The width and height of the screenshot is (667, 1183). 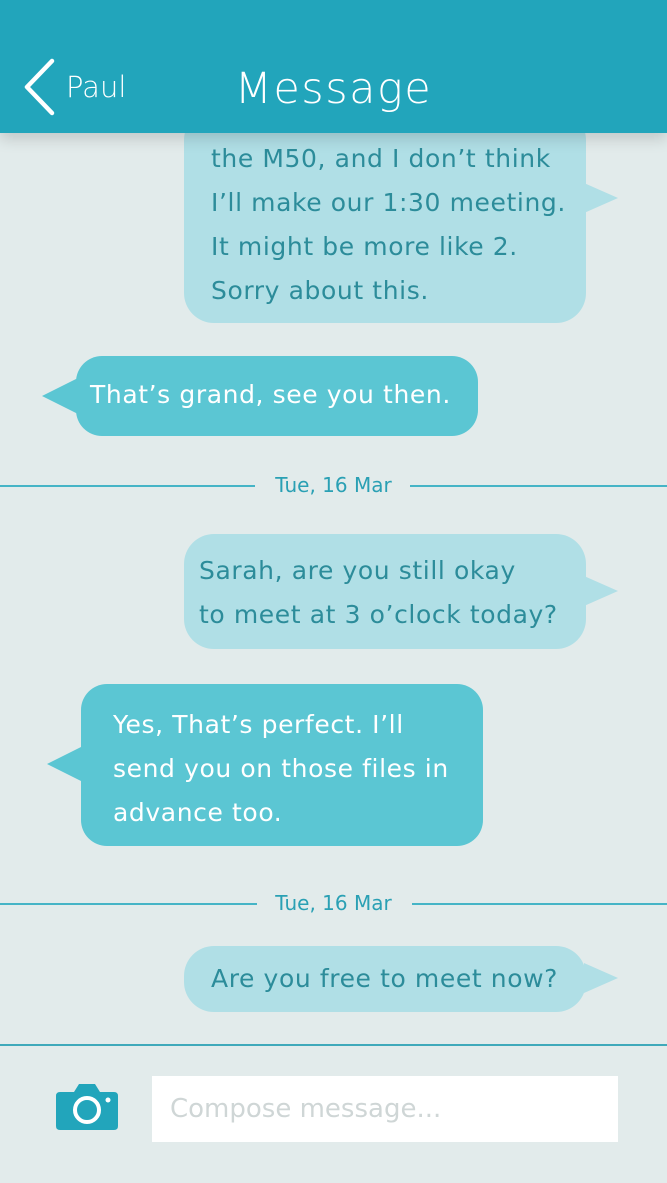 What do you see at coordinates (378, 614) in the screenshot?
I see `message-line: to meet at 3 o’clock today?` at bounding box center [378, 614].